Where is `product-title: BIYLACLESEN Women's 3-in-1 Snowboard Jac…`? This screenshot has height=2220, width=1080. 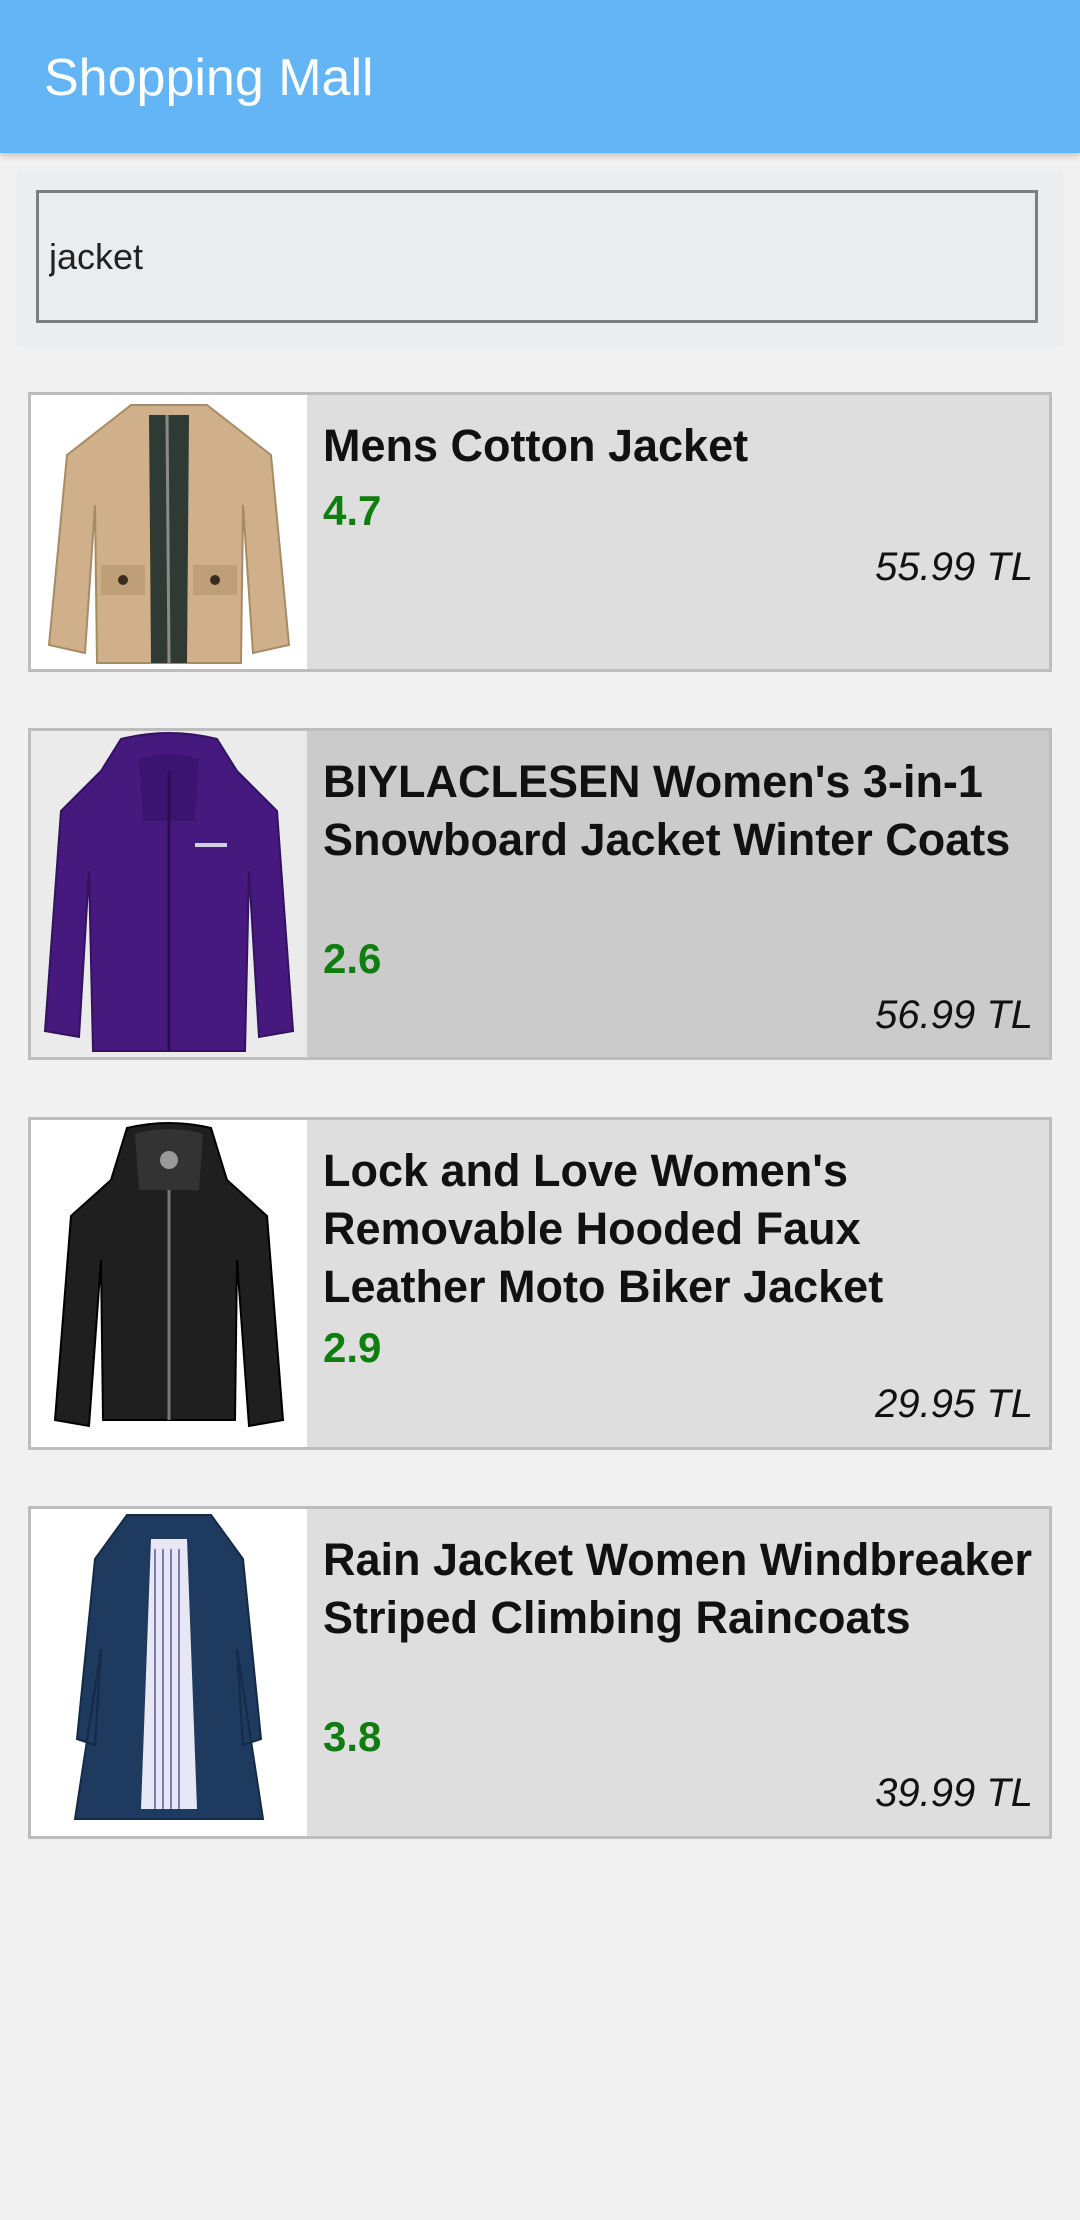 product-title: BIYLACLESEN Women's 3-in-1 Snowboard Jac… is located at coordinates (667, 810).